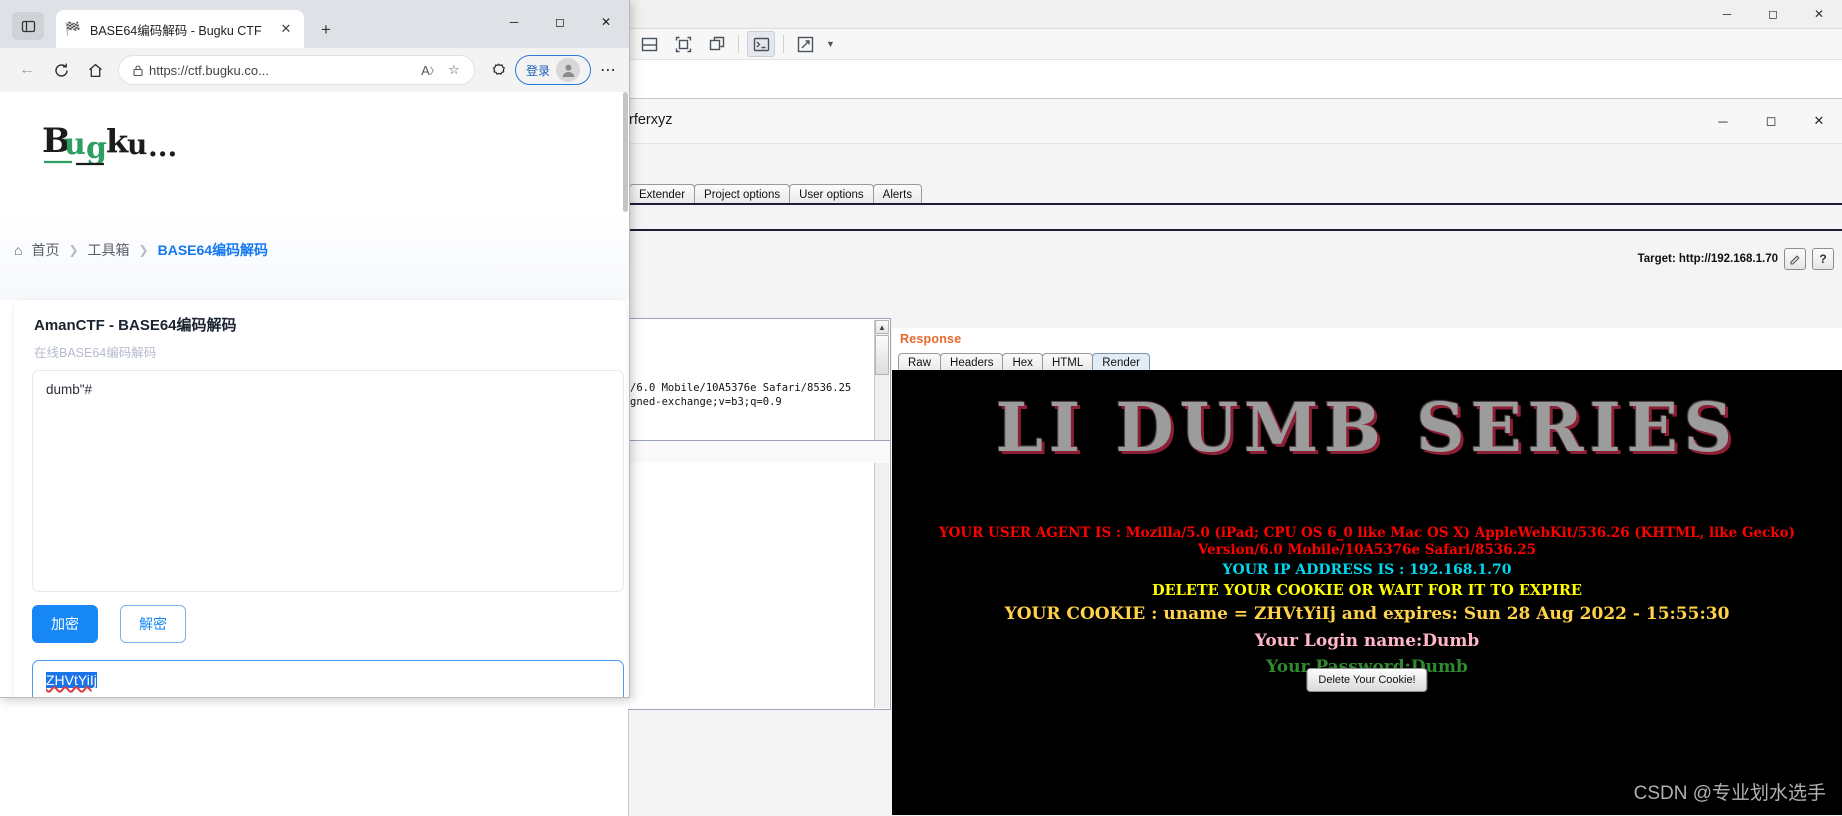 This screenshot has height=816, width=1842. I want to click on page-scrollbar, so click(625, 394).